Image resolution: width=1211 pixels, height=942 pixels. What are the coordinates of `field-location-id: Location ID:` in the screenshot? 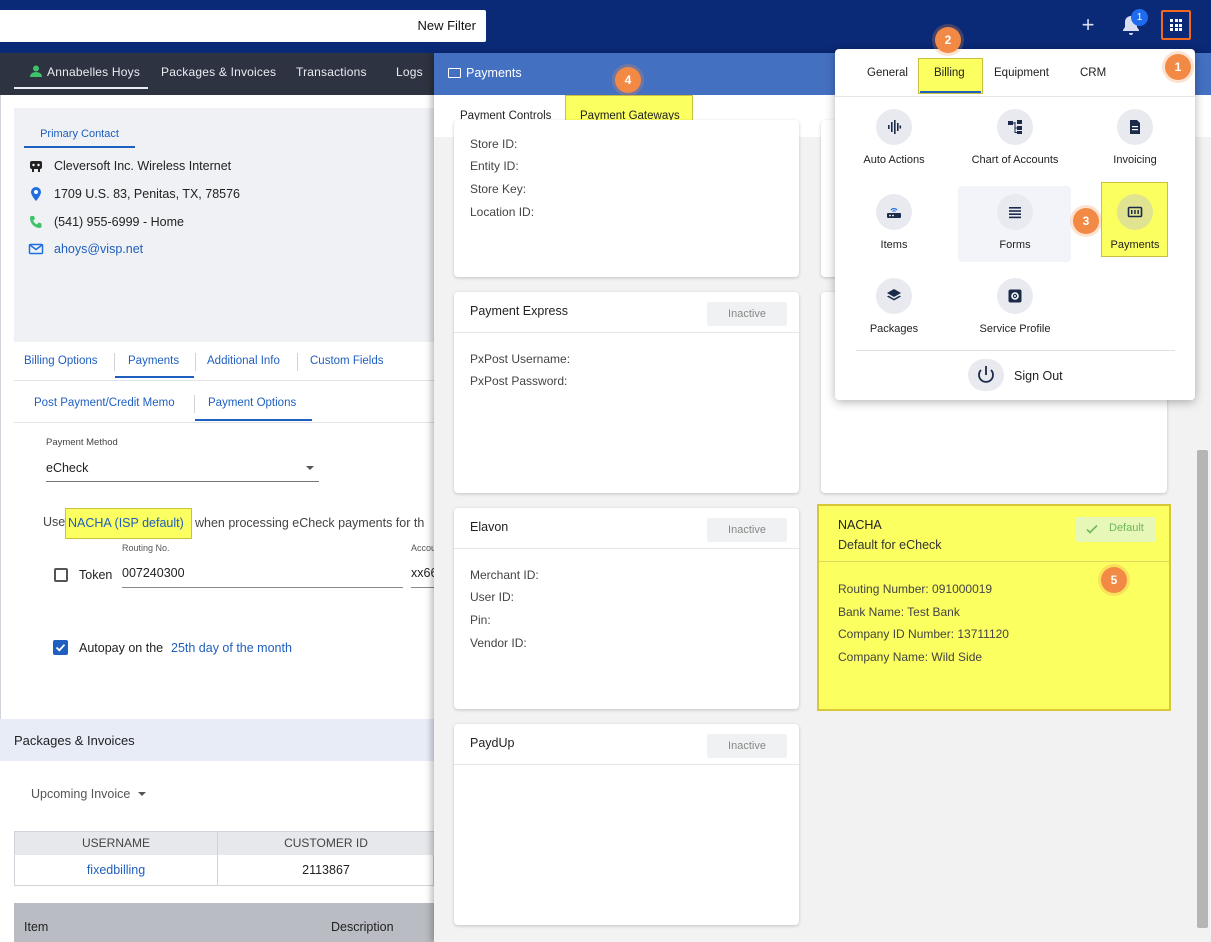 It's located at (502, 212).